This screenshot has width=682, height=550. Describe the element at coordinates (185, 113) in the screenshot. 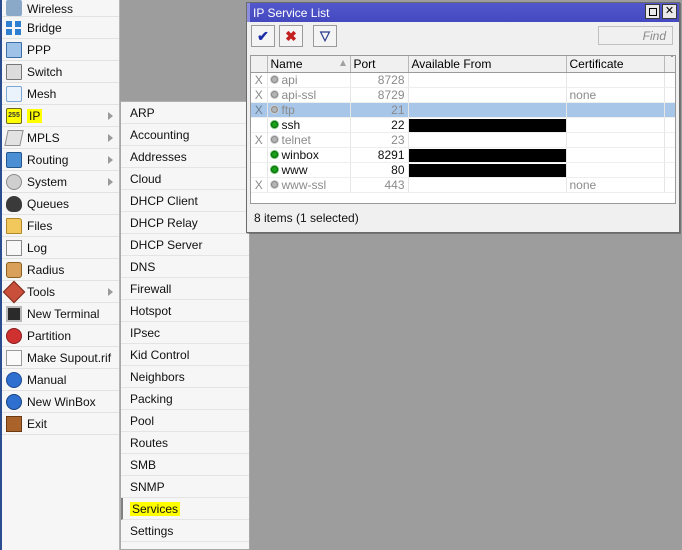

I see `submenu-item-arp: ARP` at that location.